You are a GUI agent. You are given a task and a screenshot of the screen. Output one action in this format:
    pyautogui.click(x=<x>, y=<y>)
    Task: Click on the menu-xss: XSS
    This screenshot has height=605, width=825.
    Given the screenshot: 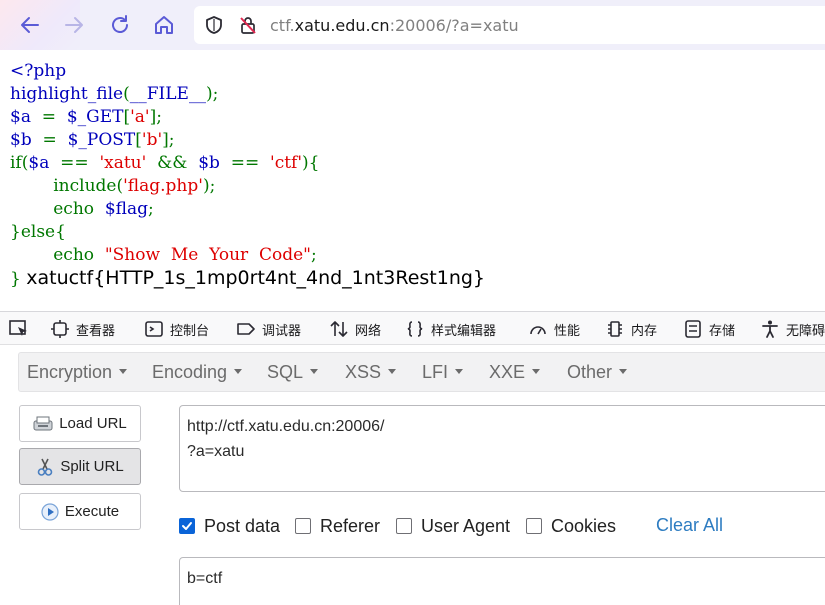 What is the action you would take?
    pyautogui.click(x=371, y=372)
    